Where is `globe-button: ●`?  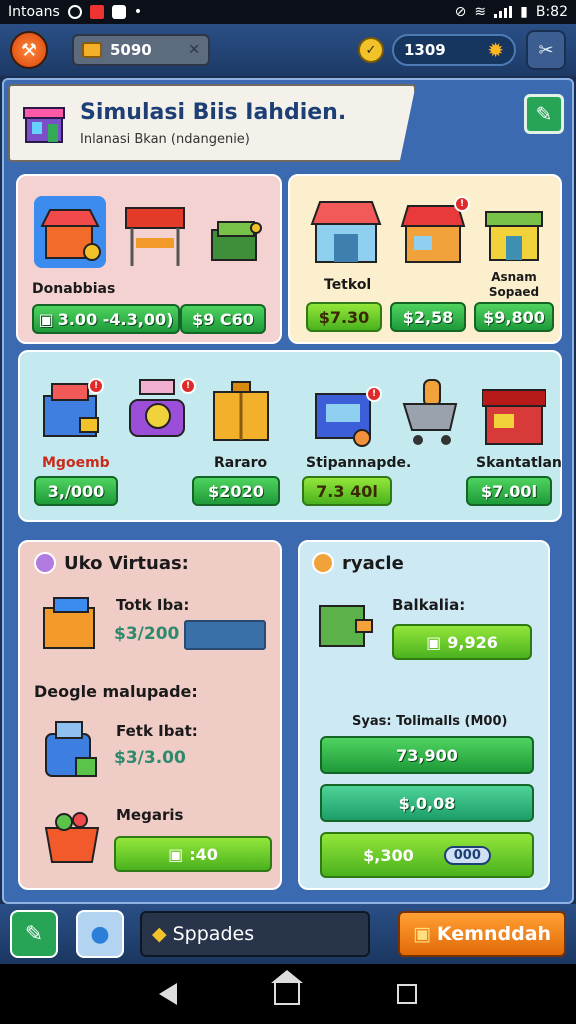
globe-button: ● is located at coordinates (100, 934).